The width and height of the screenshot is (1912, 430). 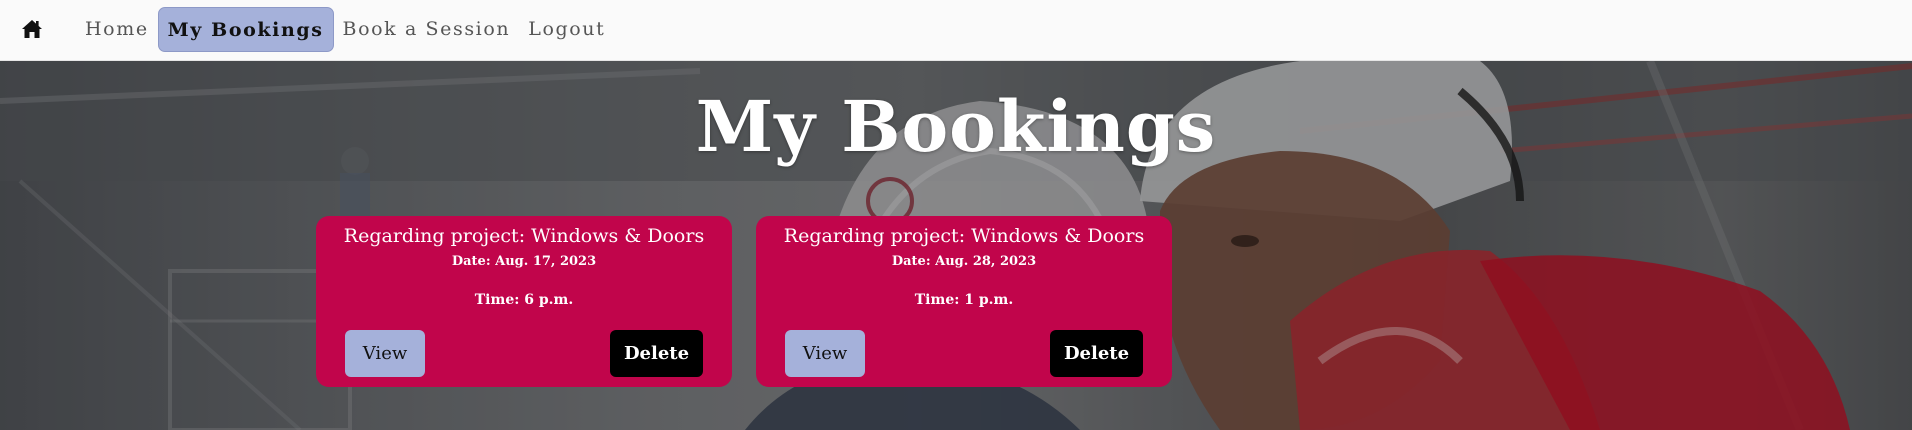 What do you see at coordinates (245, 29) in the screenshot?
I see `nav-link-my-bookings: My Bookings` at bounding box center [245, 29].